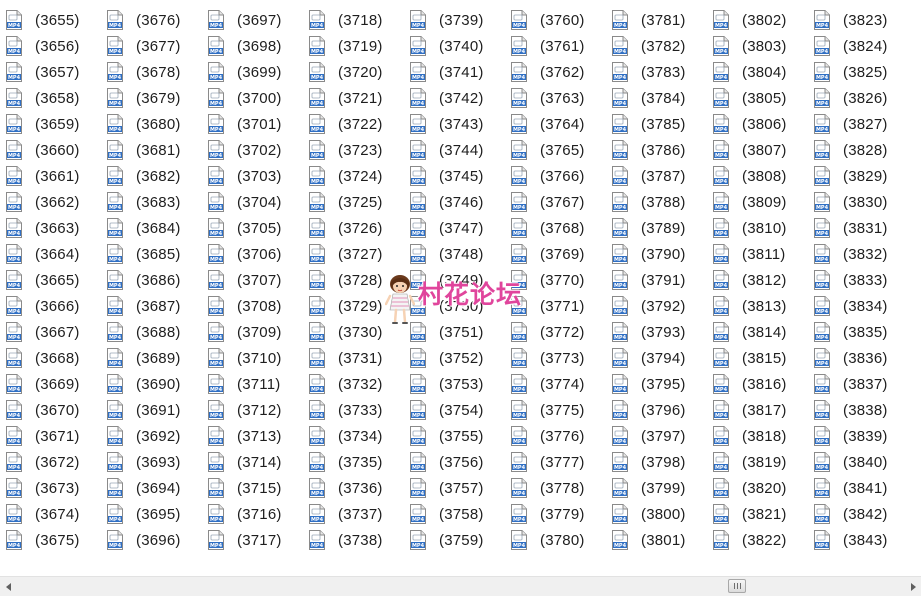  What do you see at coordinates (656, 280) in the screenshot?
I see `file-item: MP4 (3791)` at bounding box center [656, 280].